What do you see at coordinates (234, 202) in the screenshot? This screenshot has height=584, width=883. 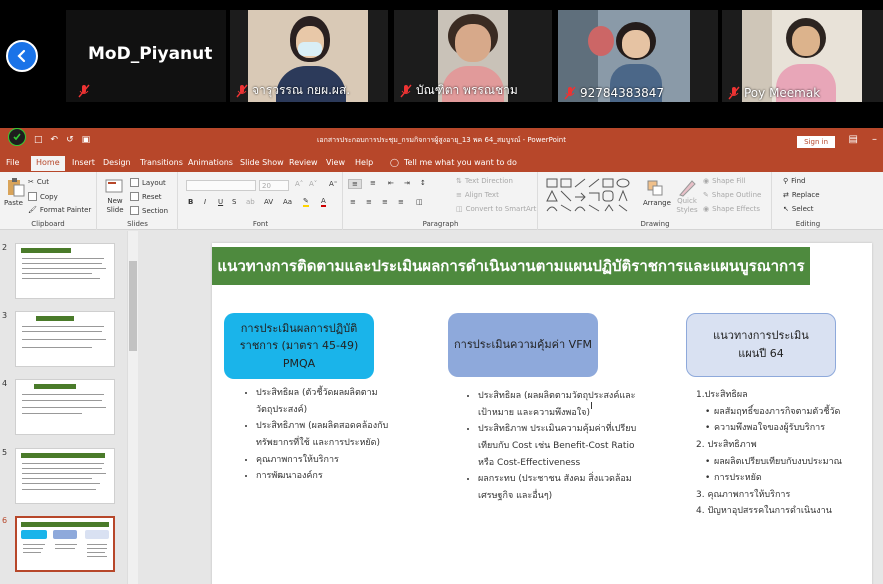 I see `shadow-icon: S` at bounding box center [234, 202].